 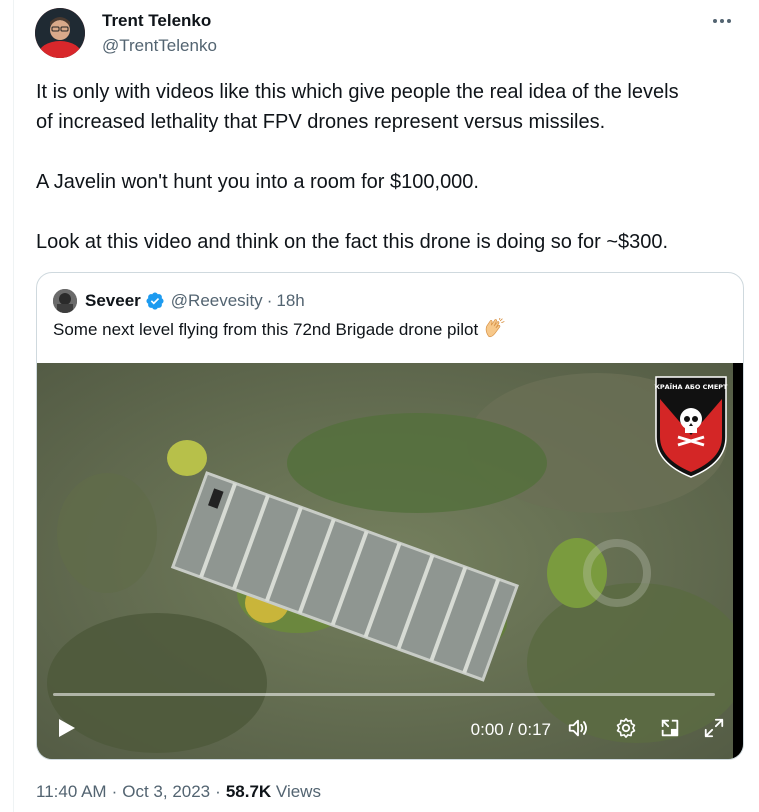 I want to click on play-icon, so click(x=66, y=728).